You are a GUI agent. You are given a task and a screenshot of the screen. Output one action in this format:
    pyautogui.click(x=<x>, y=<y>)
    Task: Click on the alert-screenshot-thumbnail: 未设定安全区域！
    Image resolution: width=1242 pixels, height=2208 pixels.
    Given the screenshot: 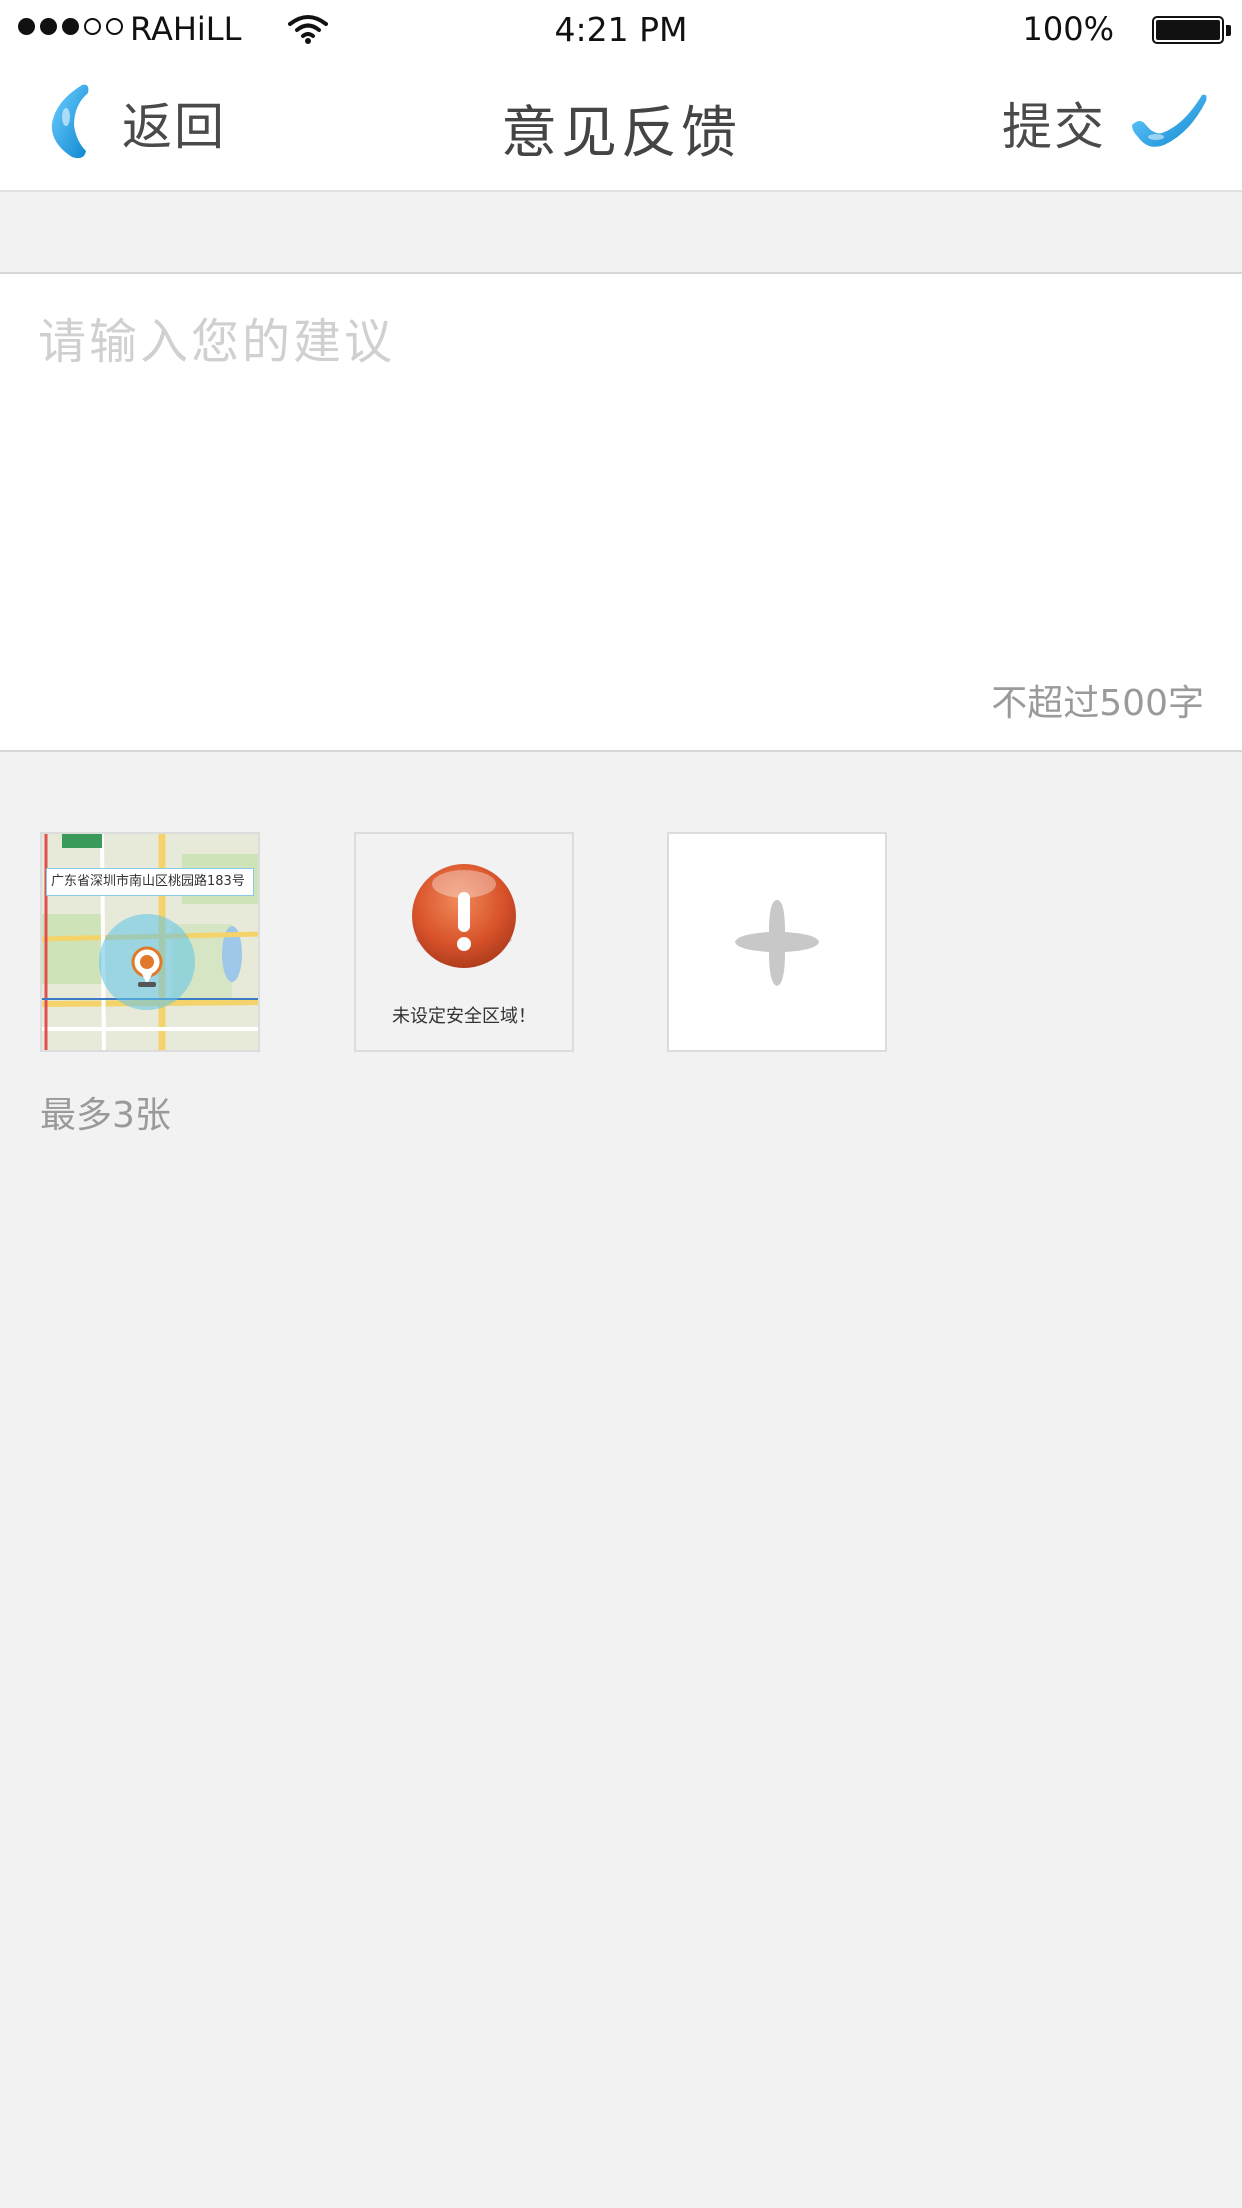 What is the action you would take?
    pyautogui.click(x=464, y=942)
    